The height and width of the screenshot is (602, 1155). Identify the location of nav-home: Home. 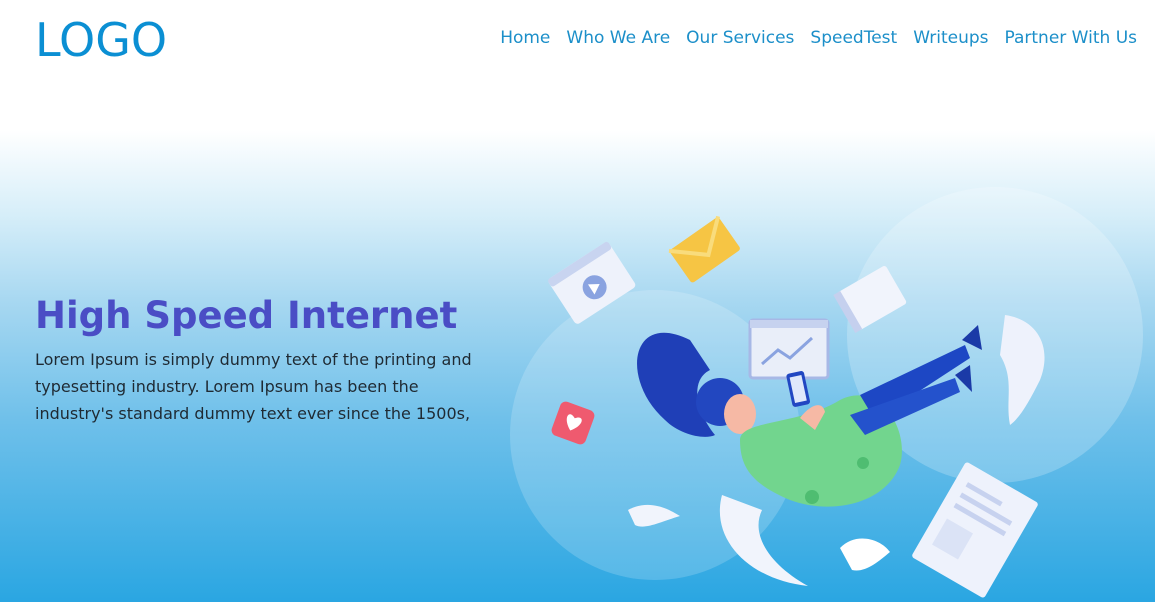
(525, 38).